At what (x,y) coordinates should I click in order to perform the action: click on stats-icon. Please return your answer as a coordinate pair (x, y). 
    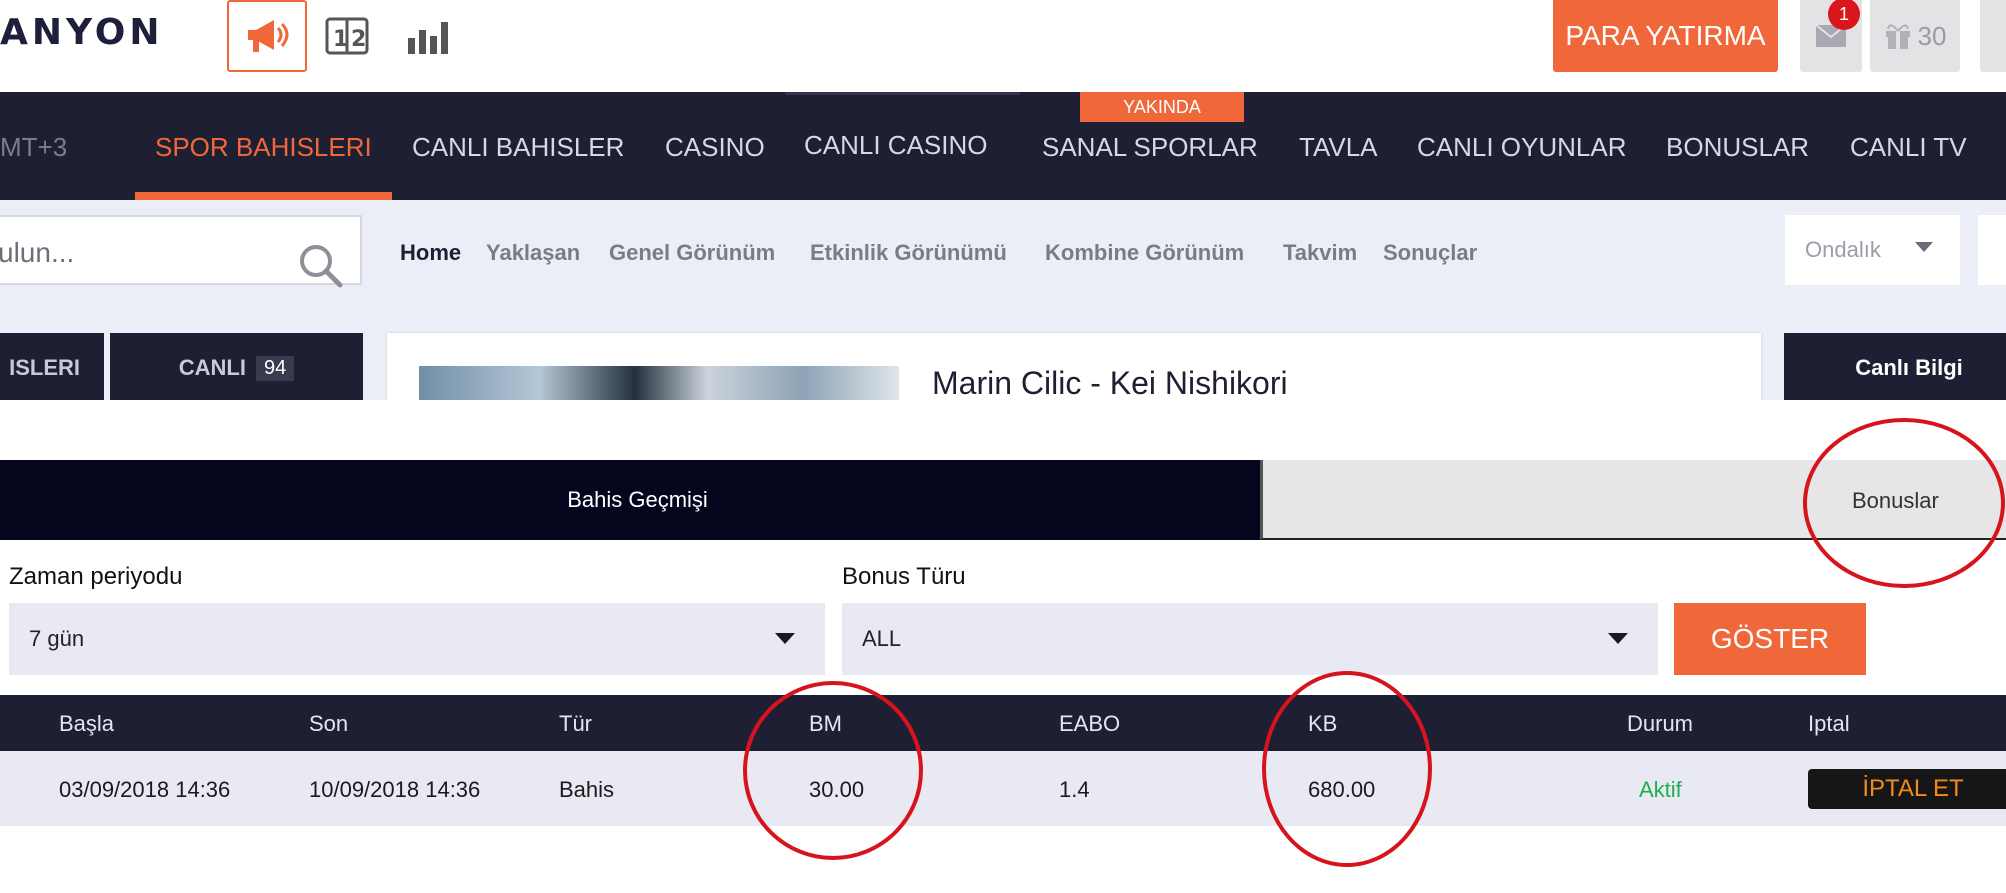
    Looking at the image, I should click on (428, 38).